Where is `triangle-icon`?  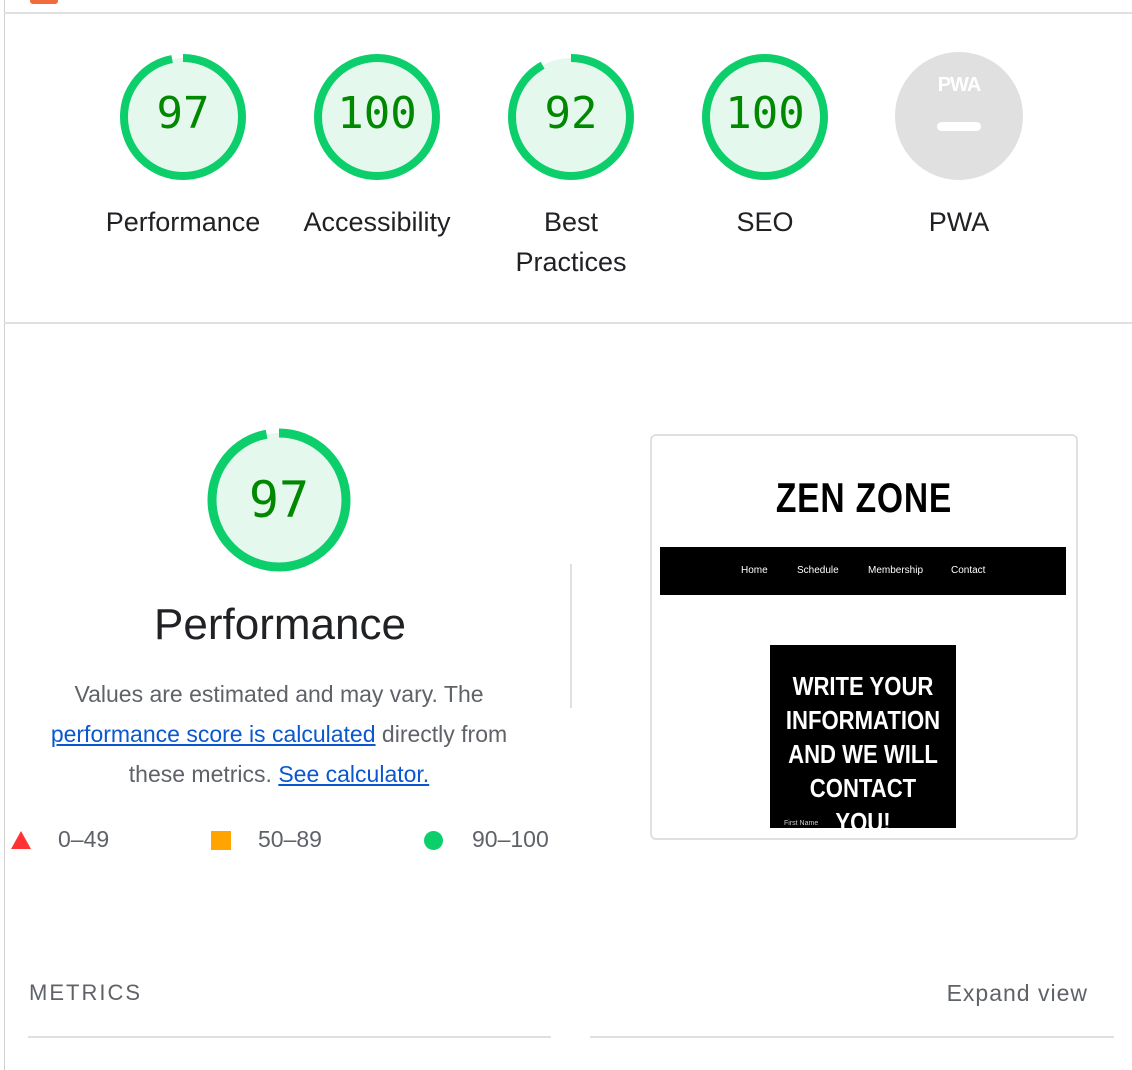
triangle-icon is located at coordinates (21, 840).